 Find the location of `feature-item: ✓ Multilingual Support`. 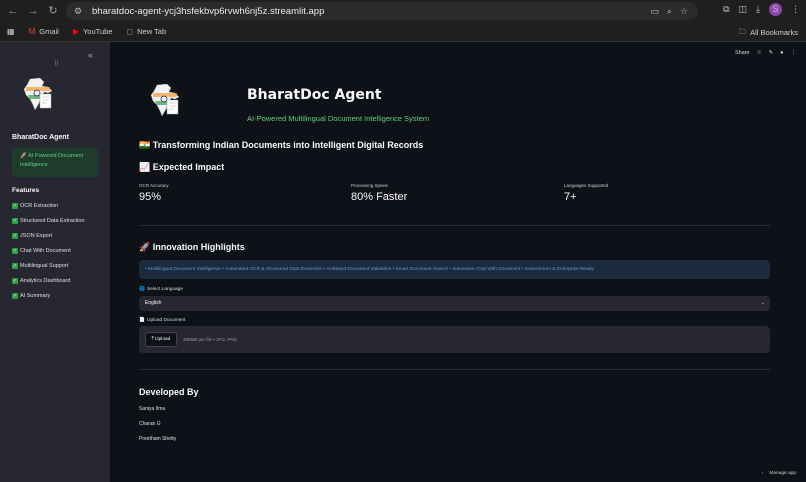

feature-item: ✓ Multilingual Support is located at coordinates (40, 266).